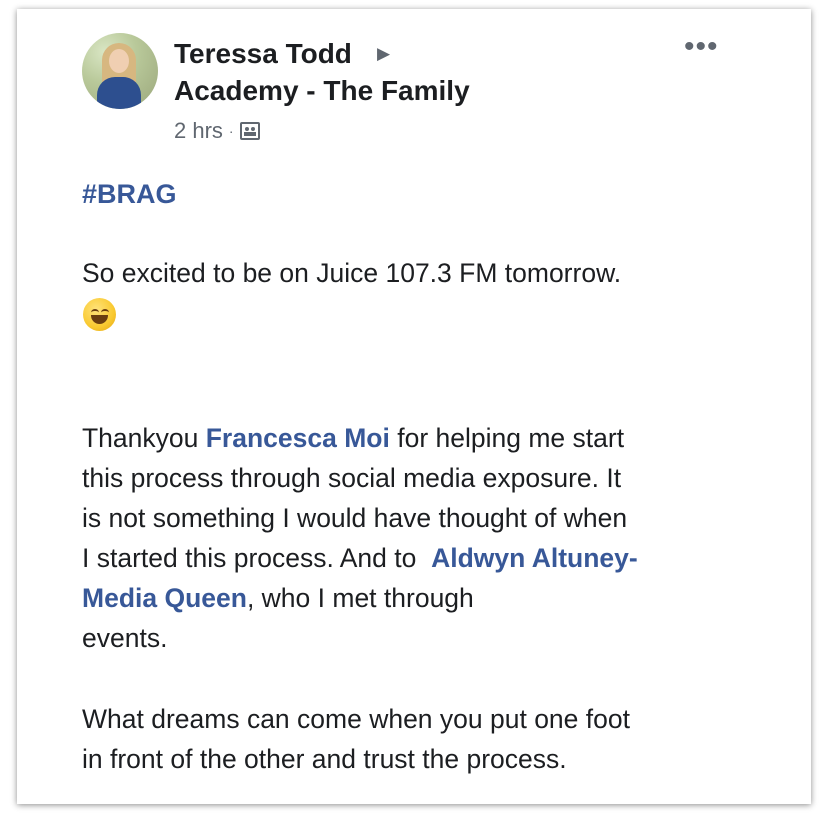  I want to click on text-segment: , who I met through, so click(360, 598).